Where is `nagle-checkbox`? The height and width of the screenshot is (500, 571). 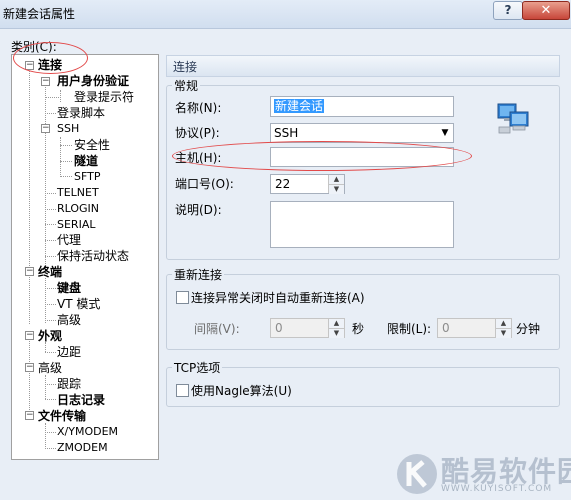 nagle-checkbox is located at coordinates (182, 390).